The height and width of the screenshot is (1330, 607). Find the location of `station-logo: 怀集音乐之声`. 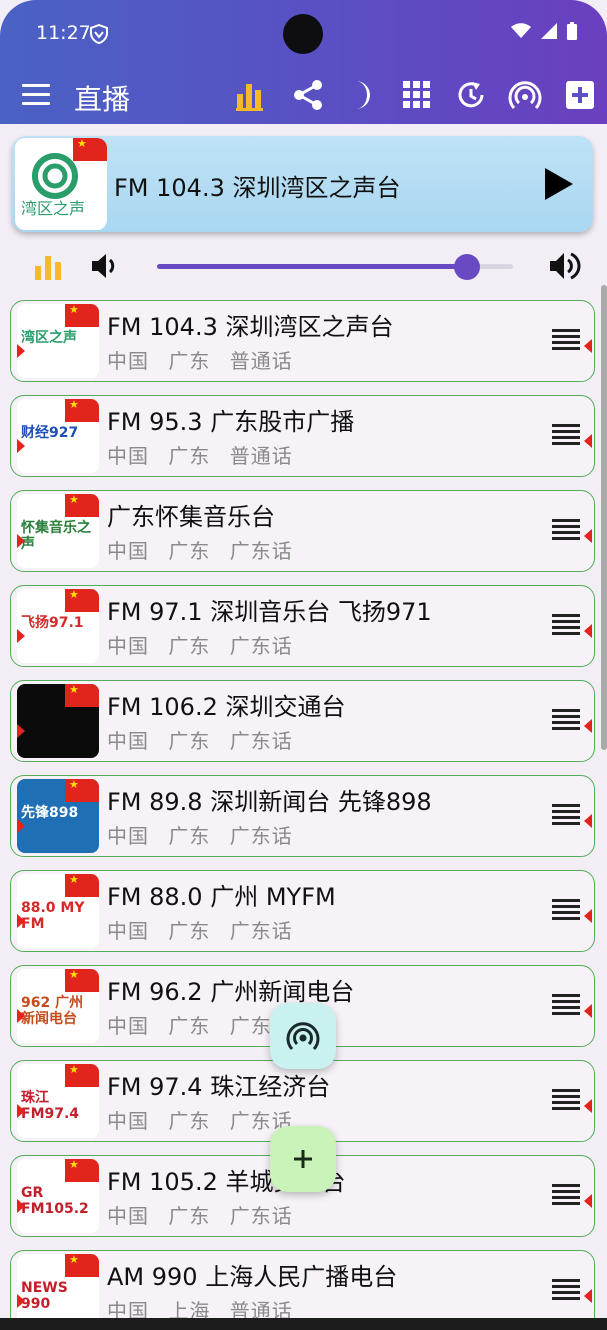

station-logo: 怀集音乐之声 is located at coordinates (58, 531).